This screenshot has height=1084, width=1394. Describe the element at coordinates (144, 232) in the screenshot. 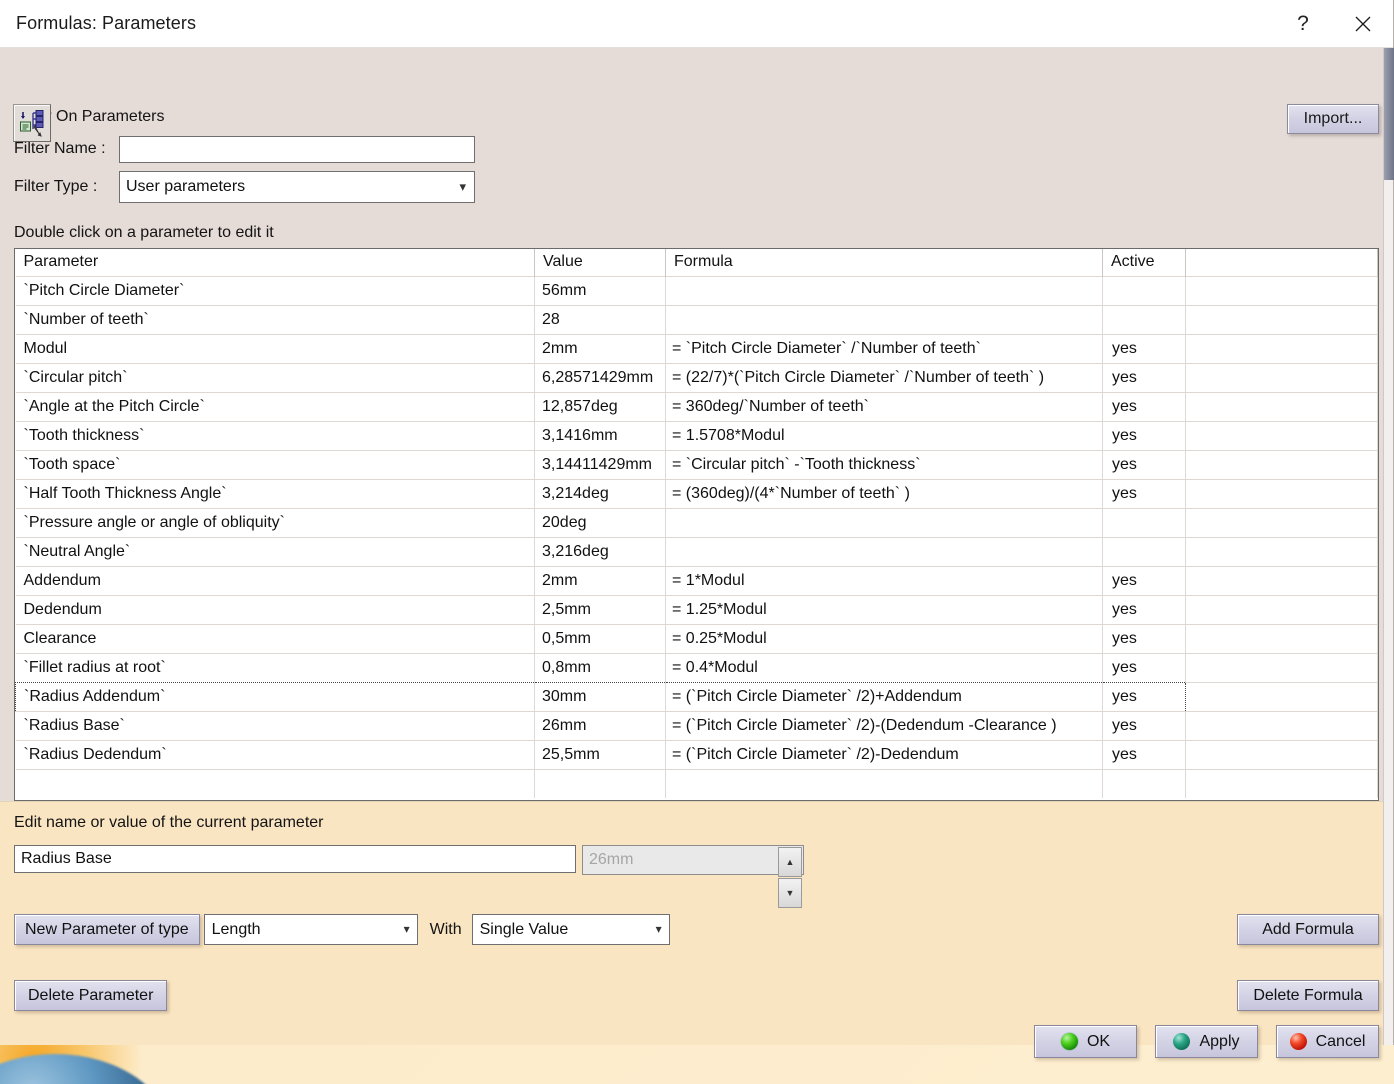

I see `edit-hint-text: Double click on a parameter to edit it` at that location.